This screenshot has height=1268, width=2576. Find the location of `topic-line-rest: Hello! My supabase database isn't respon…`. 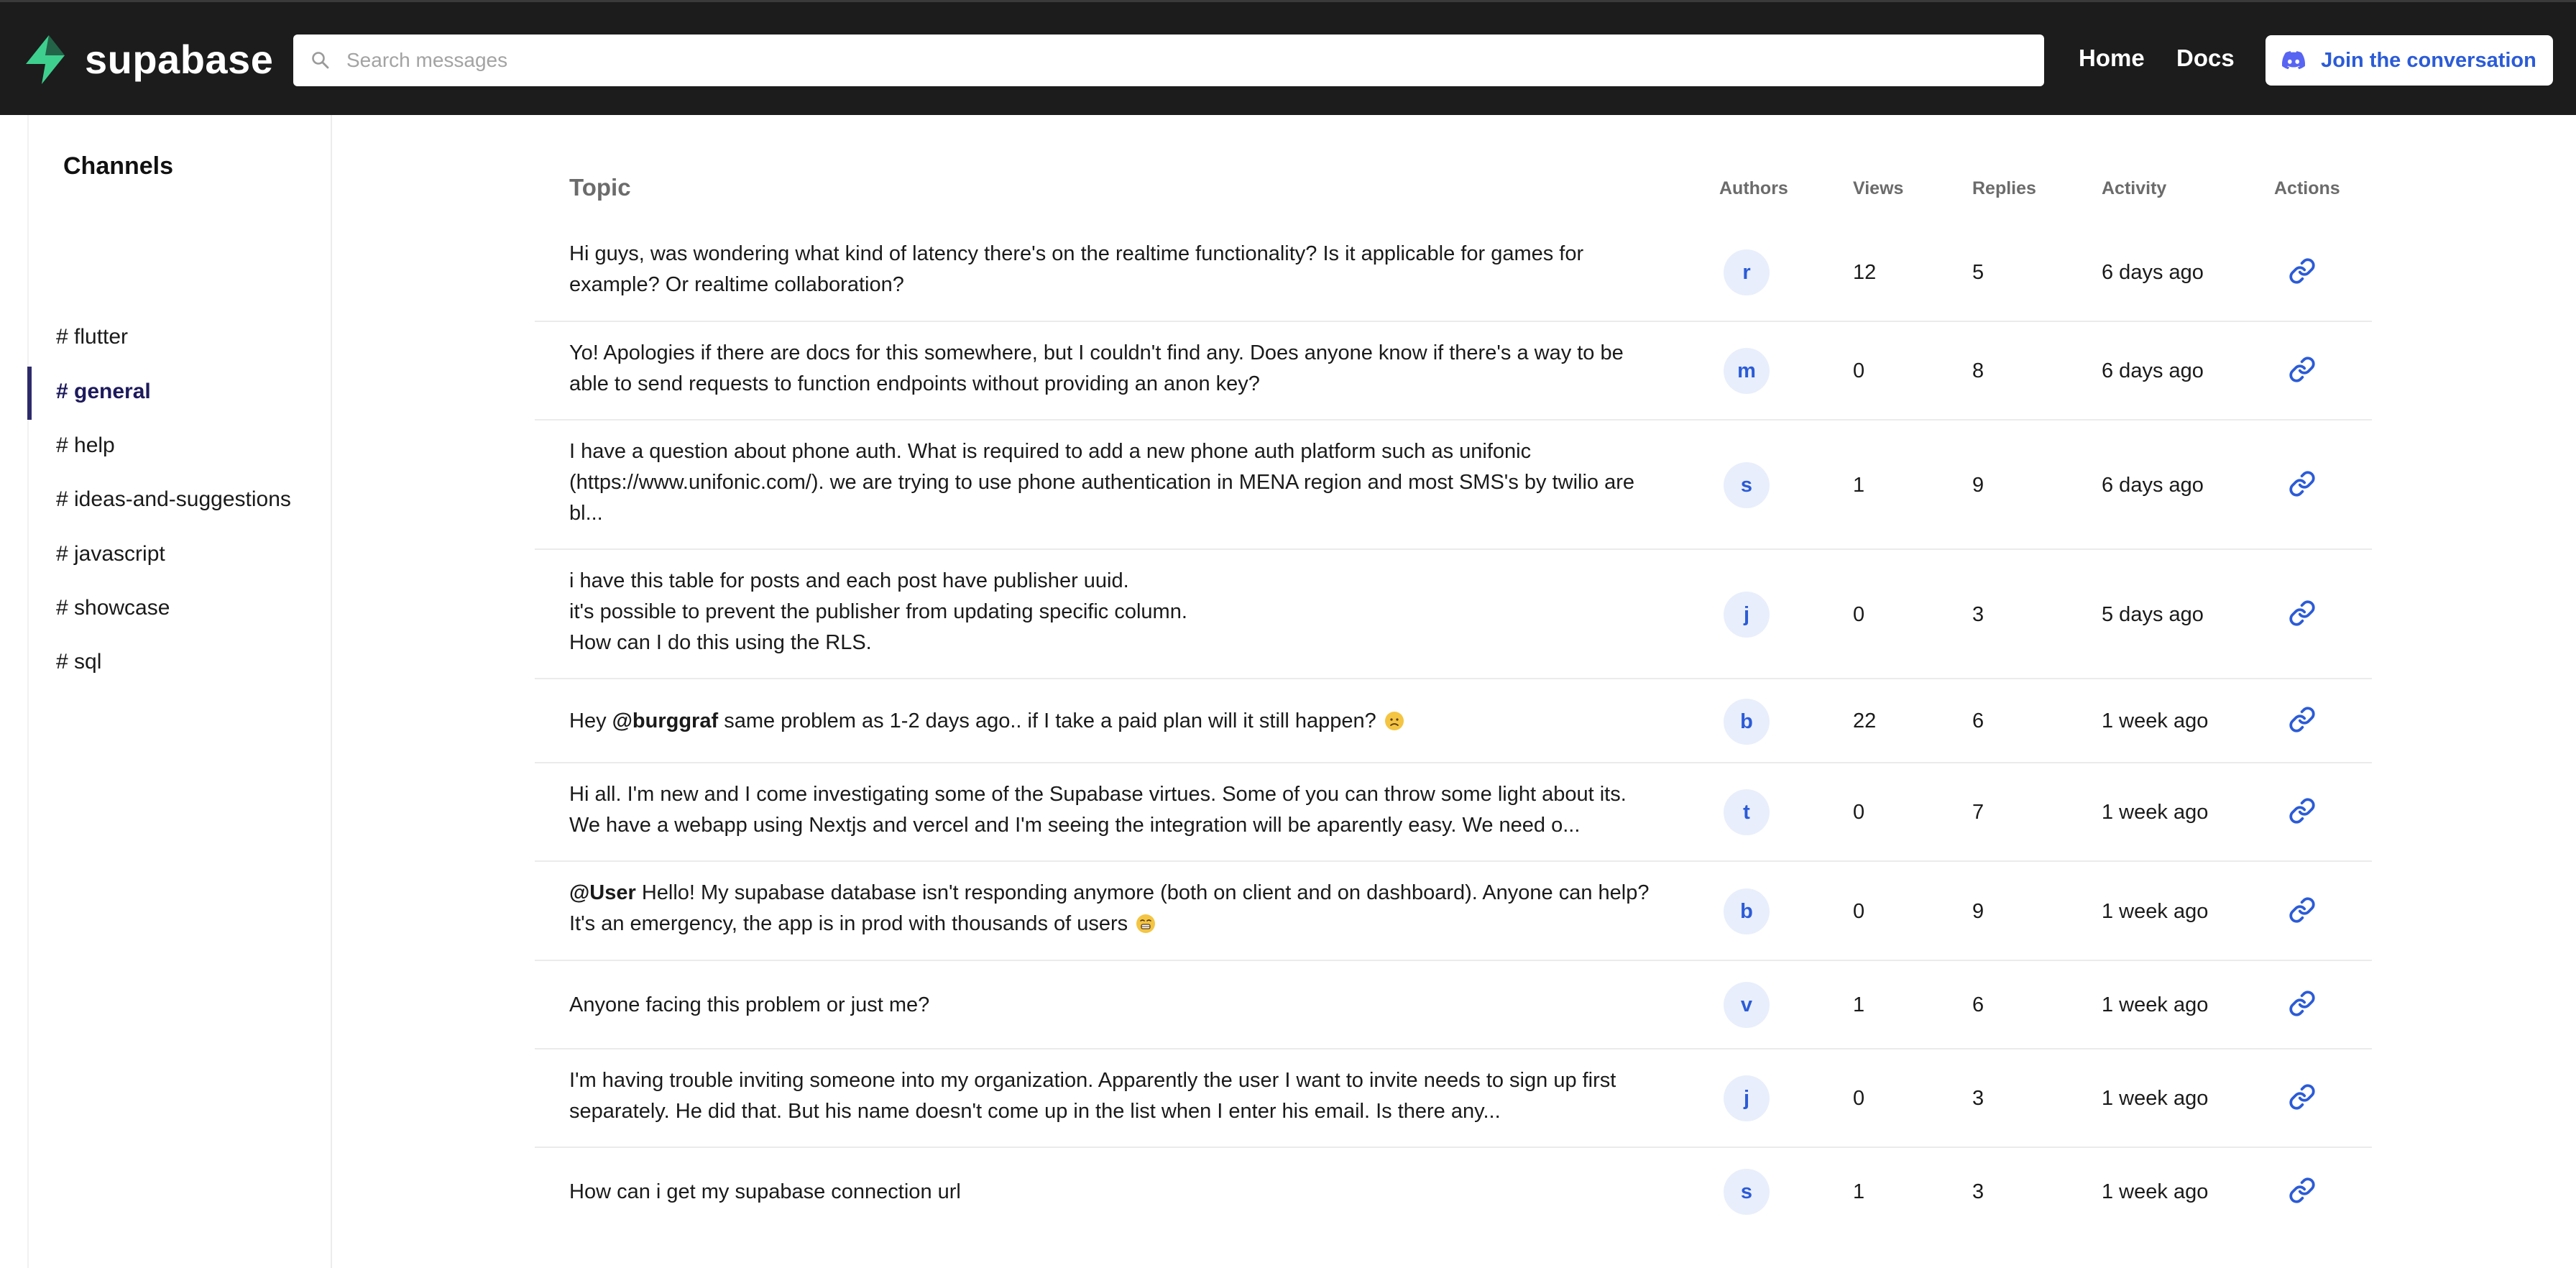

topic-line-rest: Hello! My supabase database isn't respon… is located at coordinates (1142, 892).